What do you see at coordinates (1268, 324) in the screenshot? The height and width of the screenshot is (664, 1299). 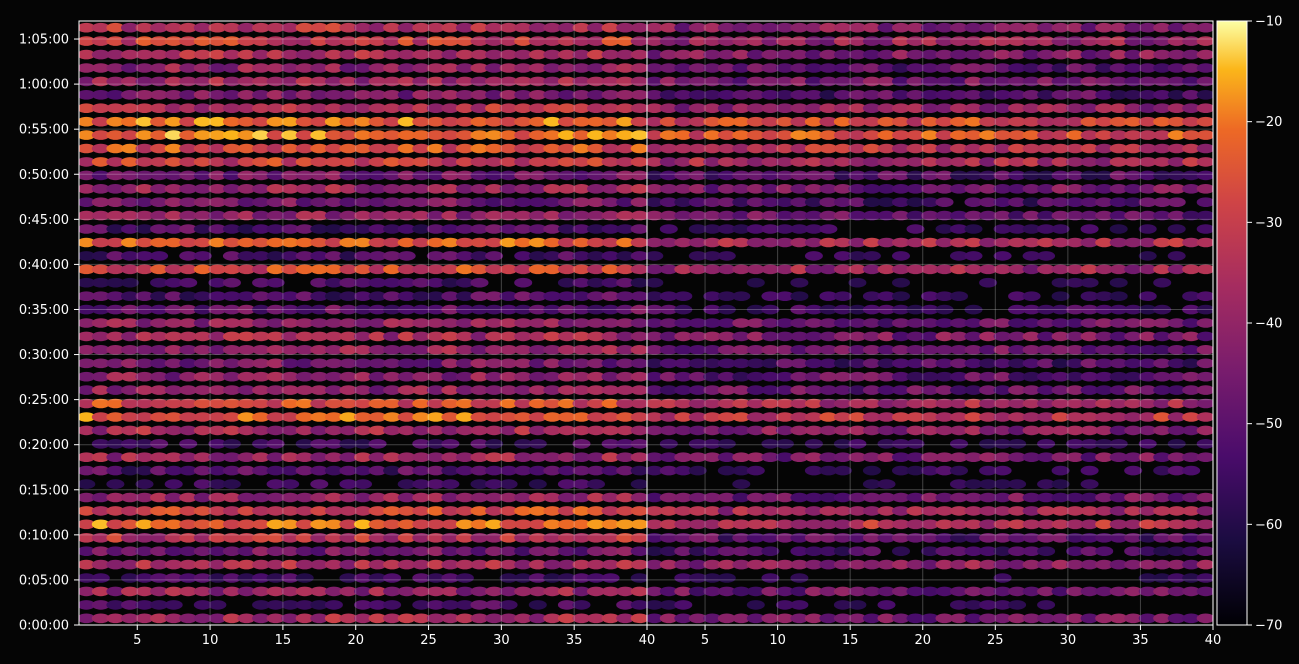 I see `colorbar-tick-label: −40` at bounding box center [1268, 324].